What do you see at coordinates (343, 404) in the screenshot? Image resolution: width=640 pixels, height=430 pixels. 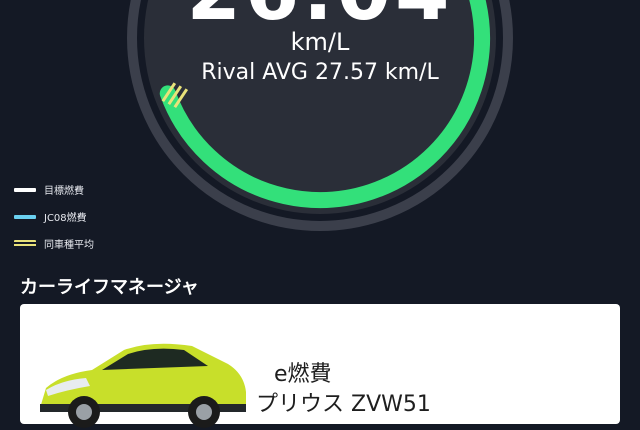 I see `car-model-name: プリウス ZVW51` at bounding box center [343, 404].